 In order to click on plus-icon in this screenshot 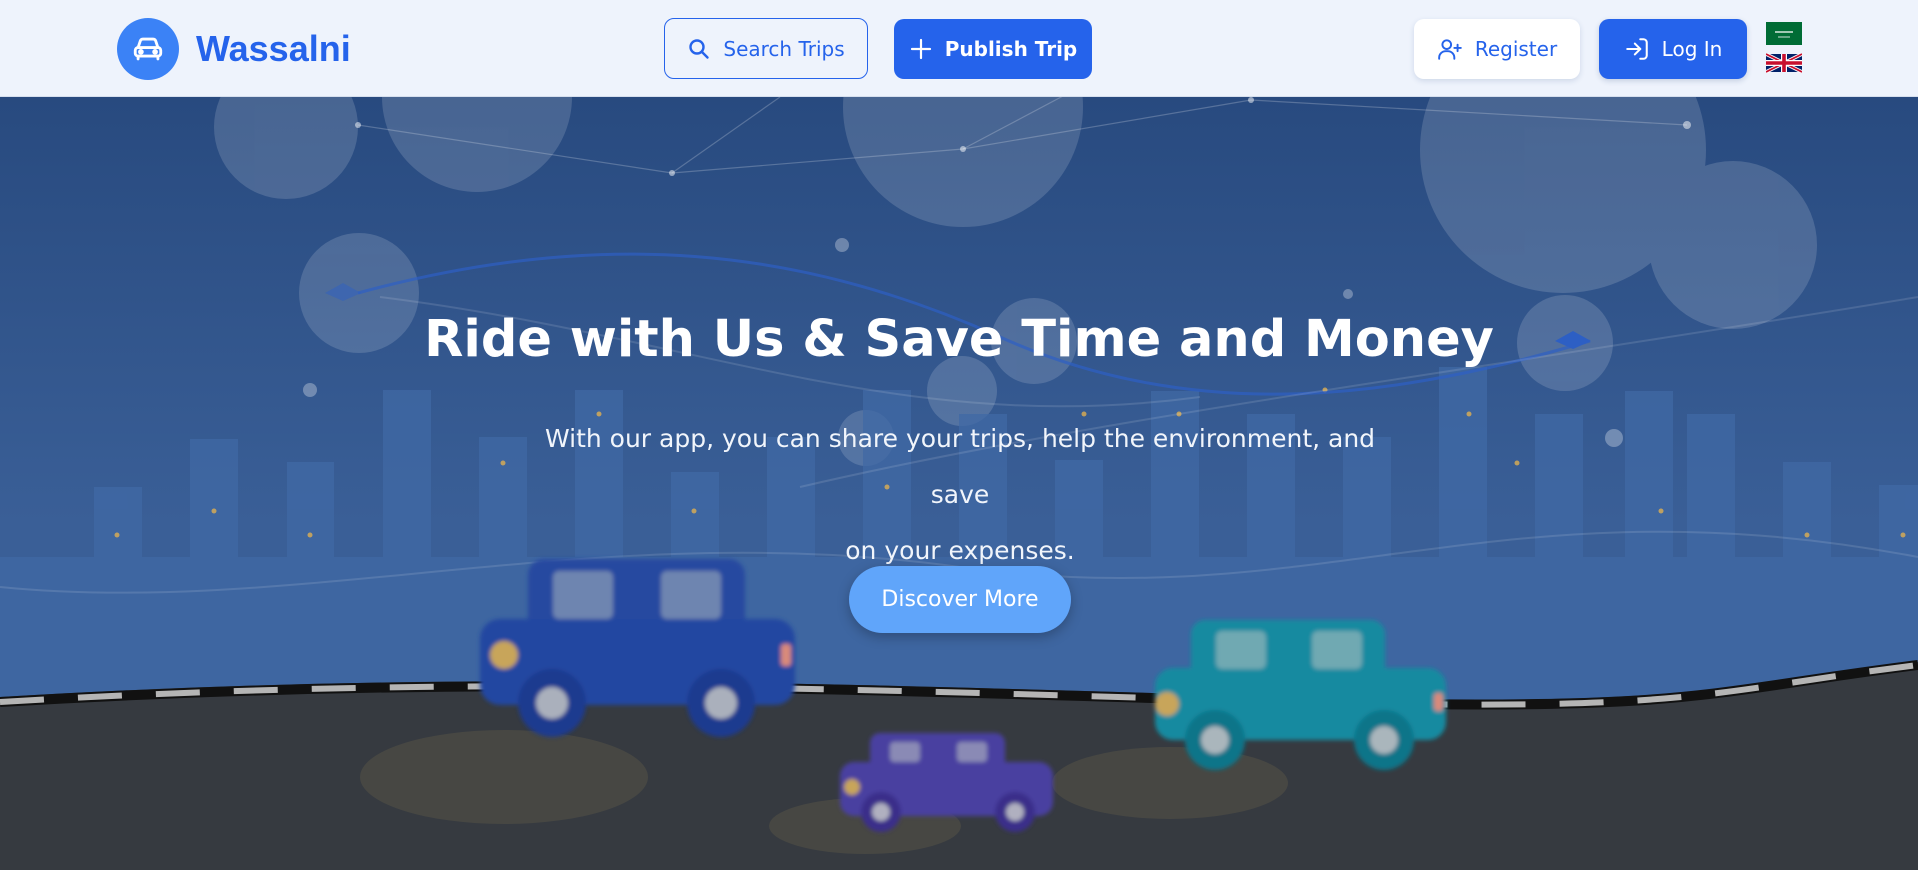, I will do `click(920, 49)`.